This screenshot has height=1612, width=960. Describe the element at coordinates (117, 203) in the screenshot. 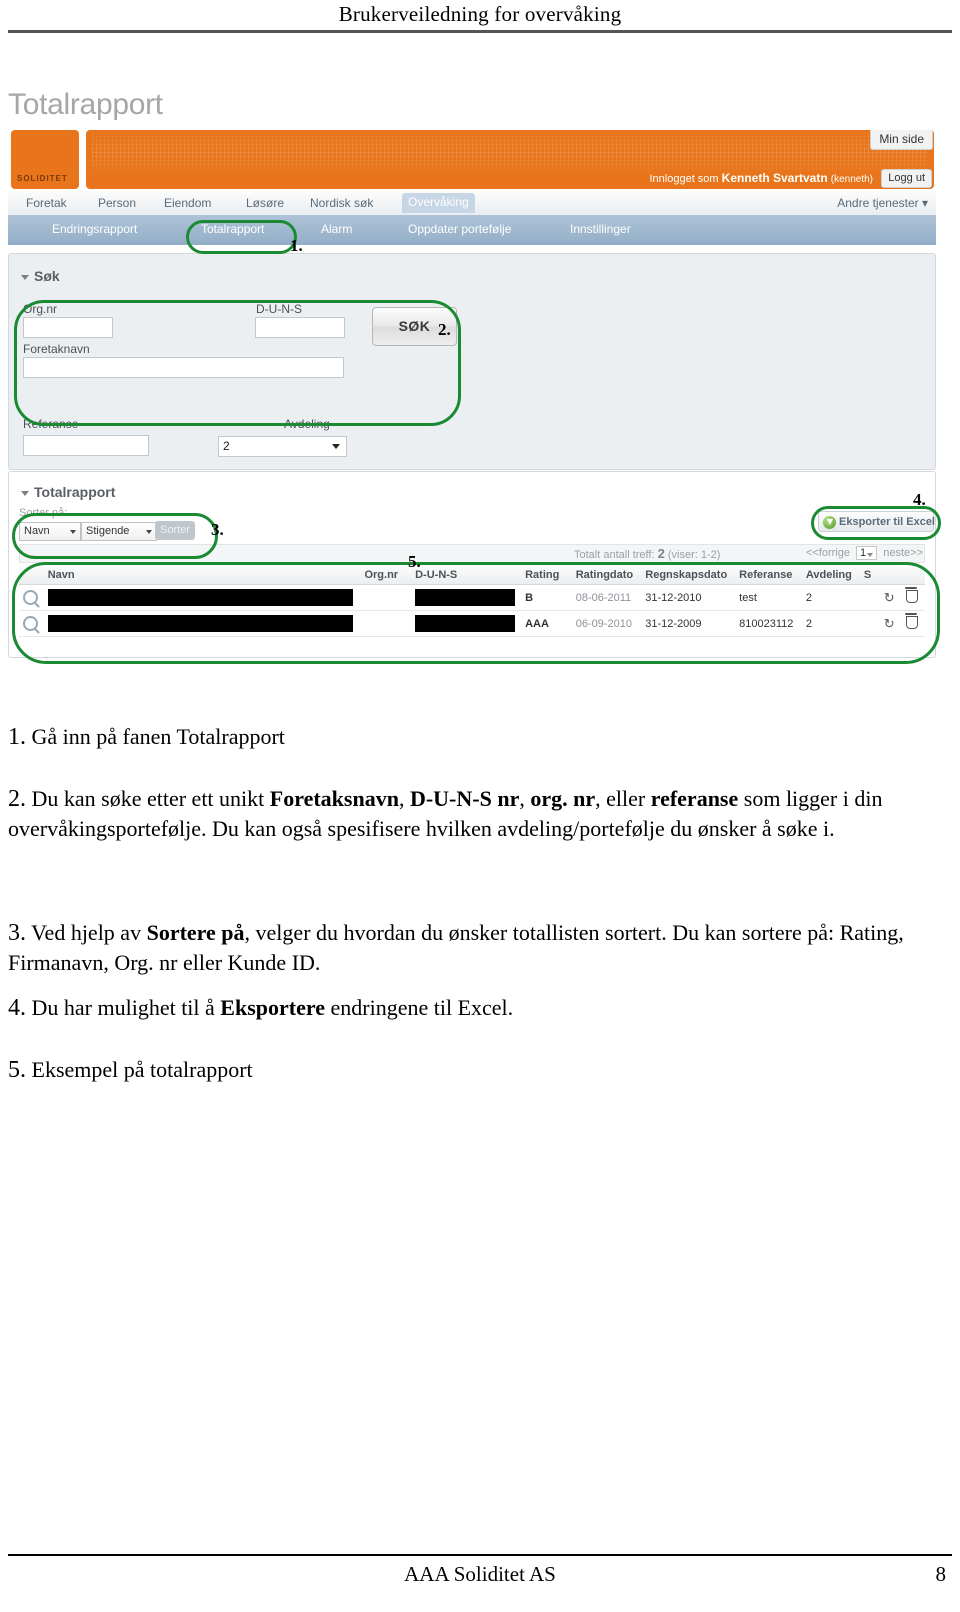

I see `nav-person: Person` at that location.